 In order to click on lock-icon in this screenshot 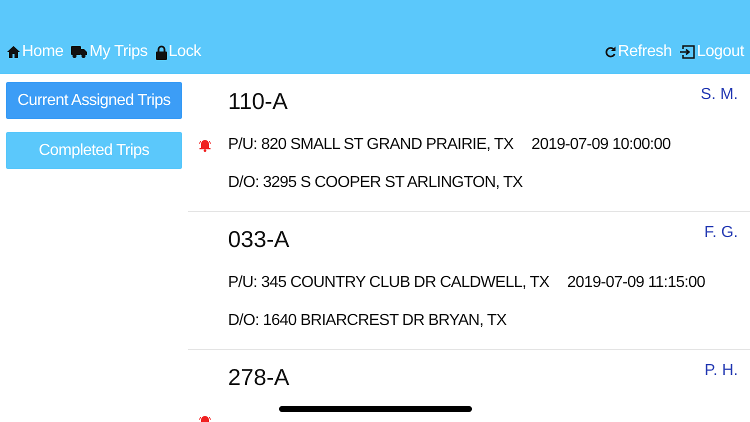, I will do `click(161, 52)`.